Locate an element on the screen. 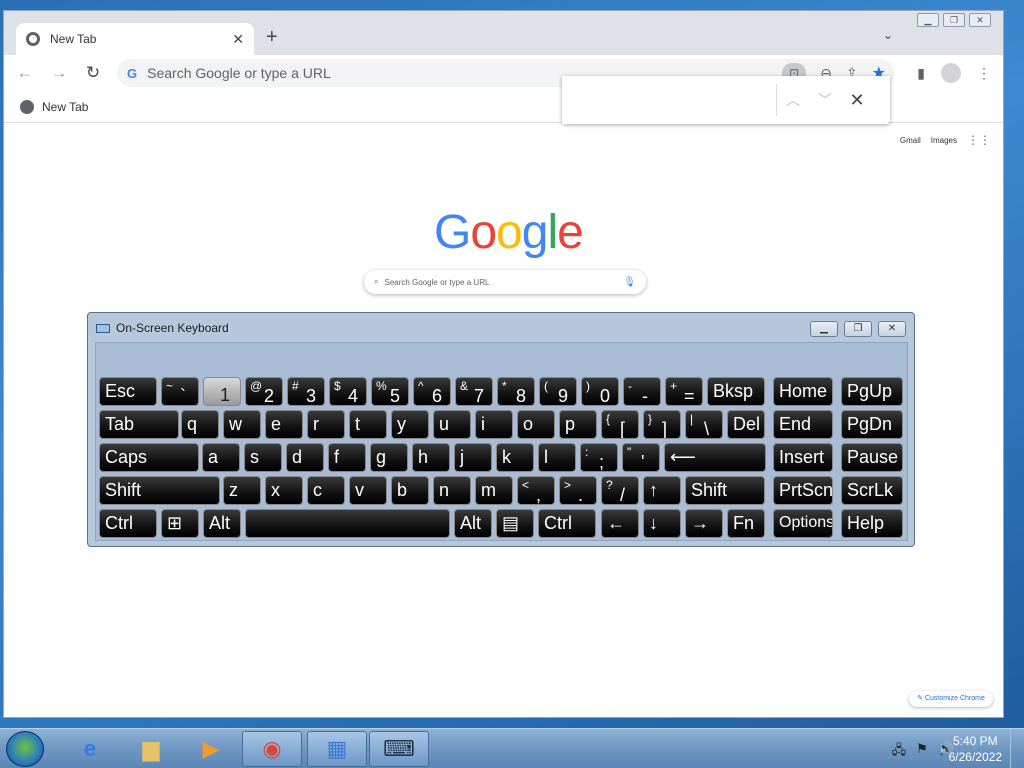 The width and height of the screenshot is (1024, 768). key-f: f is located at coordinates (347, 457).